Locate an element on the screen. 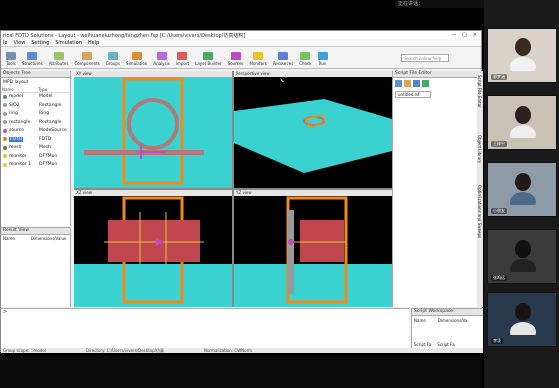 The height and width of the screenshot is (388, 559). toolbar-layer-builder-button: Layer Builder is located at coordinates (208, 57).